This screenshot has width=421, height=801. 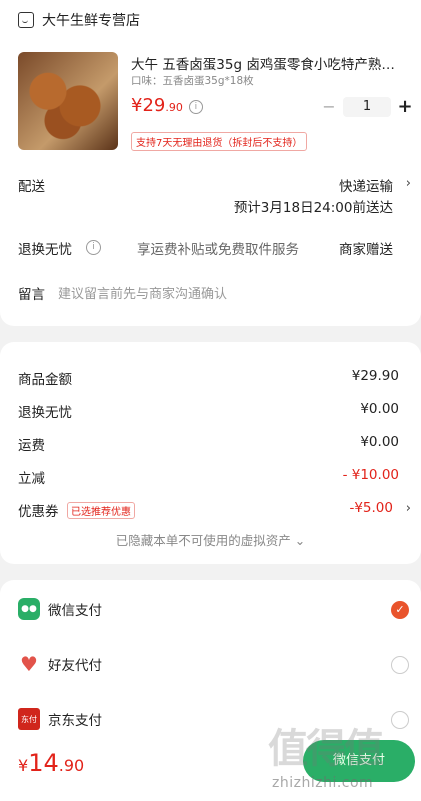 What do you see at coordinates (154, 105) in the screenshot?
I see `price-int: 29` at bounding box center [154, 105].